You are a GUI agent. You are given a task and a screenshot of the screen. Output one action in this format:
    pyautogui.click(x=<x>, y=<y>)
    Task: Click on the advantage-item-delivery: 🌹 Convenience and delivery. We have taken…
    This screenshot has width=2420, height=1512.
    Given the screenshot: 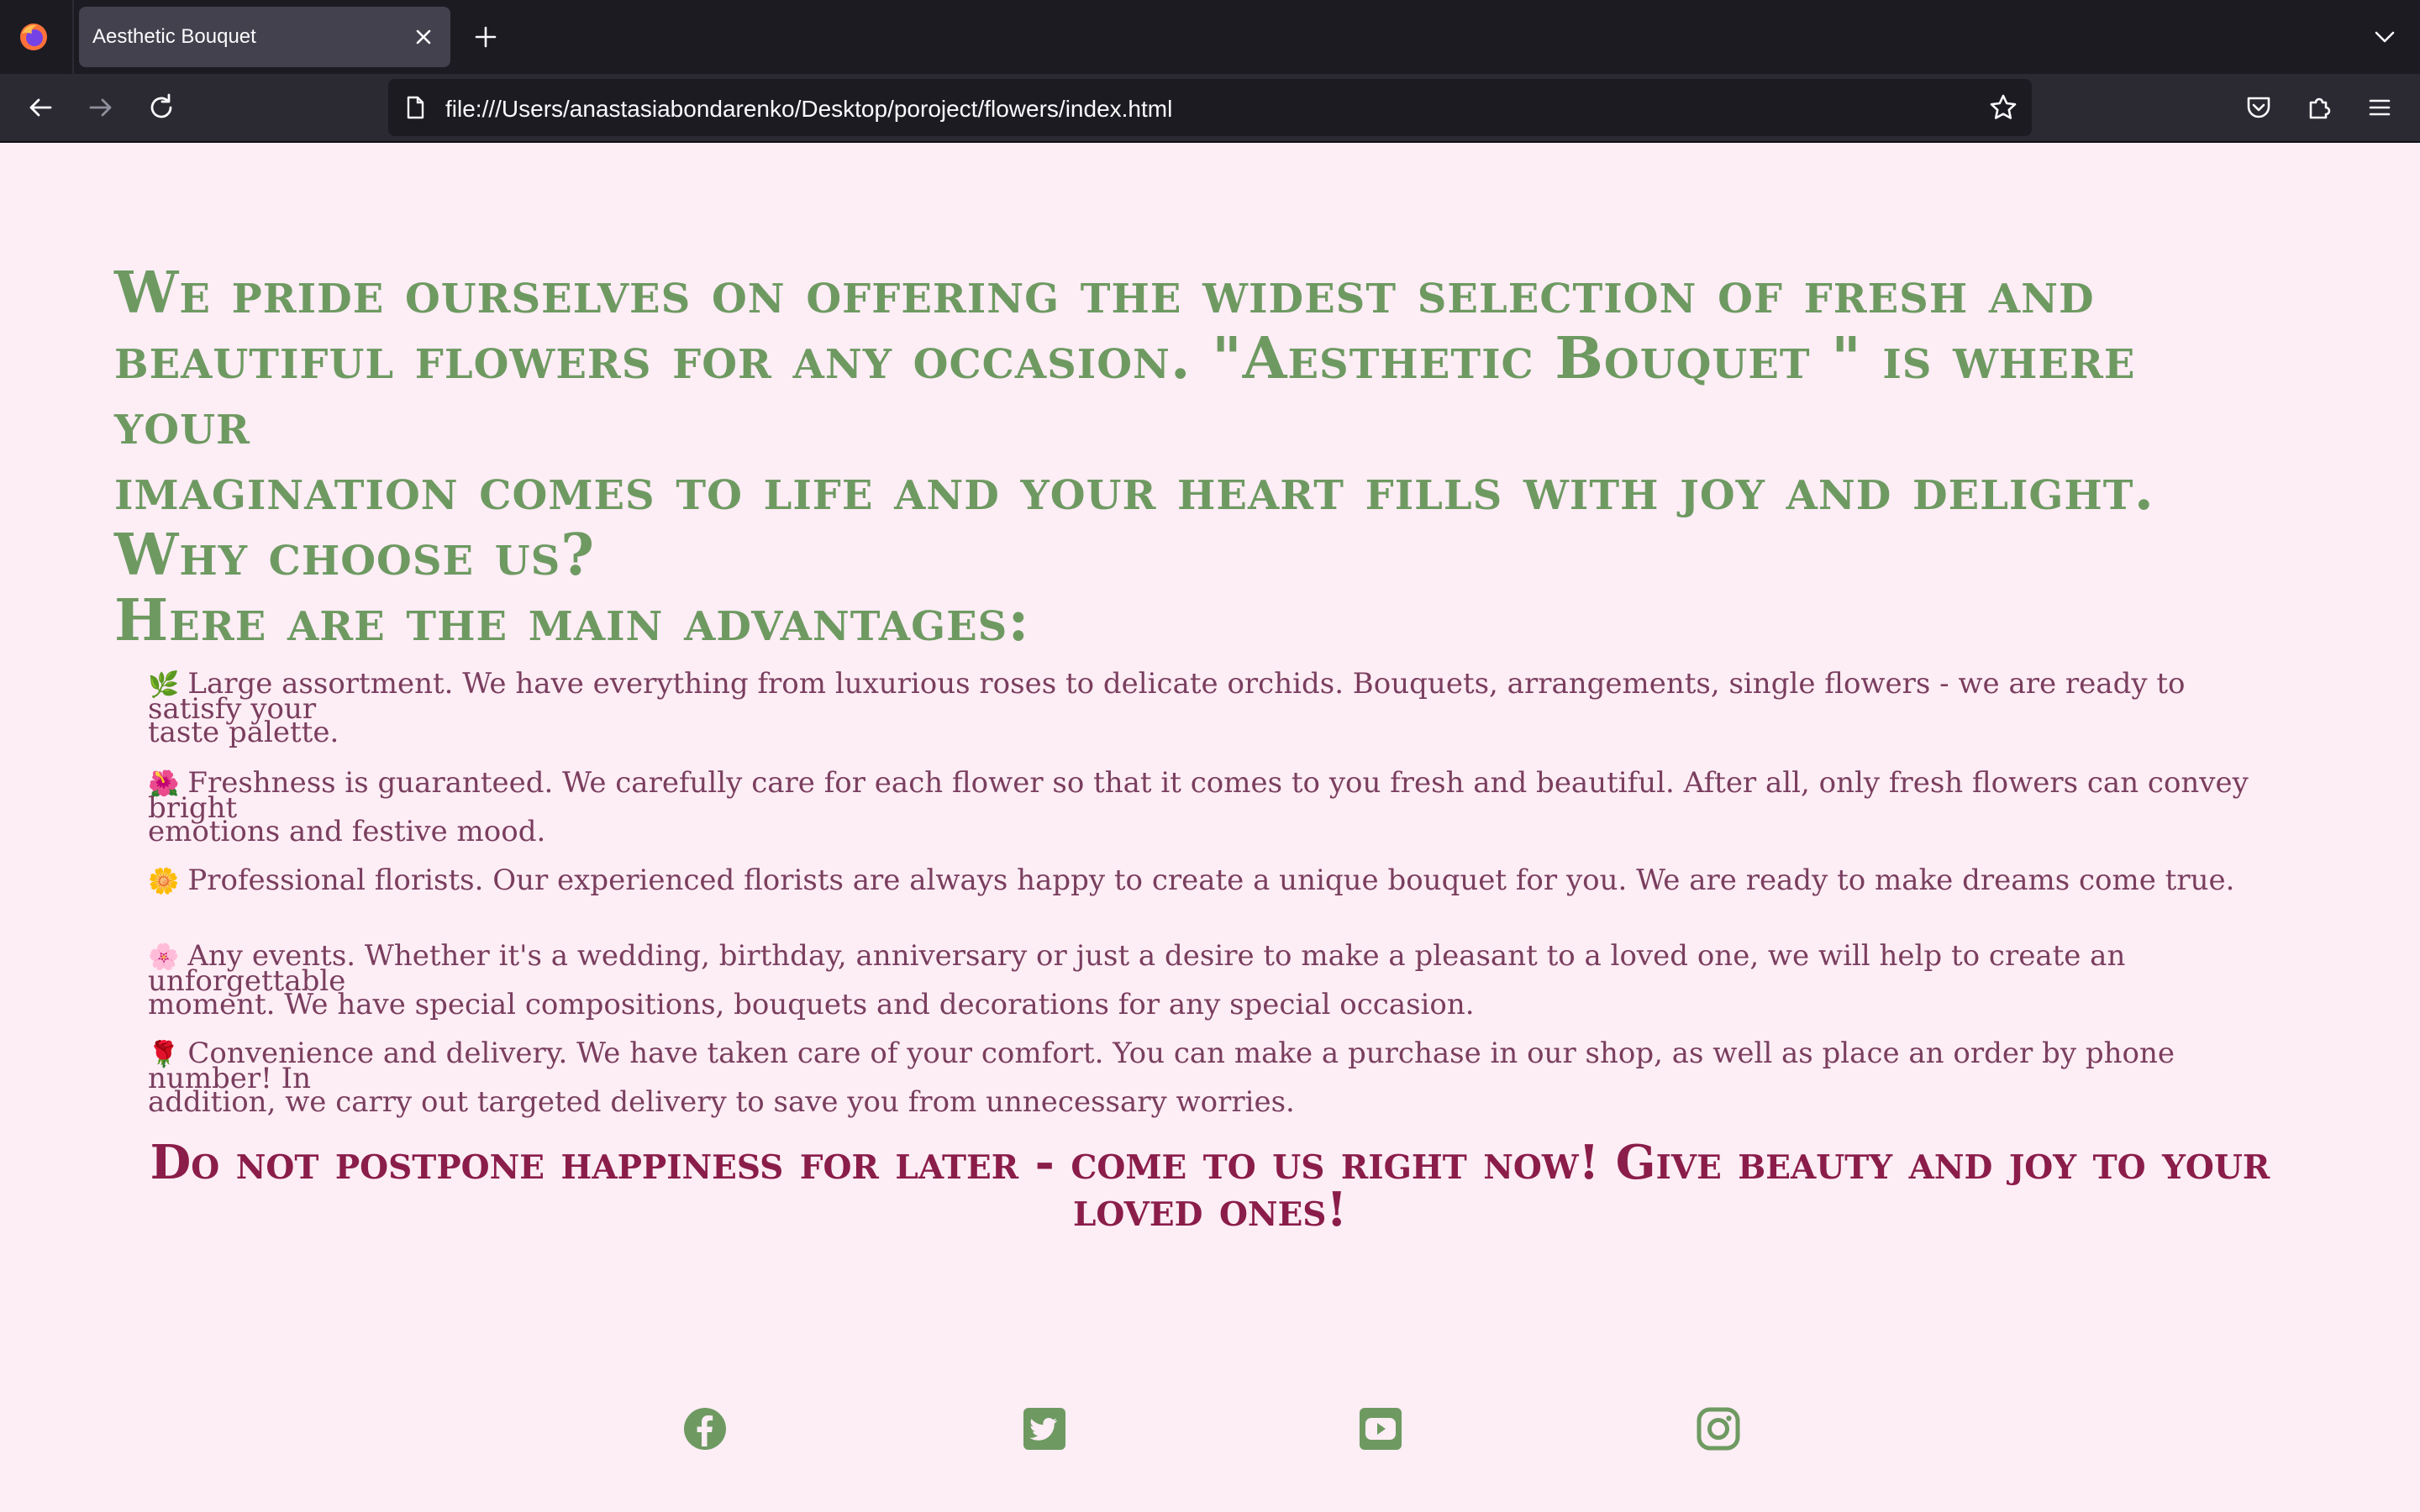 What is the action you would take?
    pyautogui.click(x=1206, y=1079)
    